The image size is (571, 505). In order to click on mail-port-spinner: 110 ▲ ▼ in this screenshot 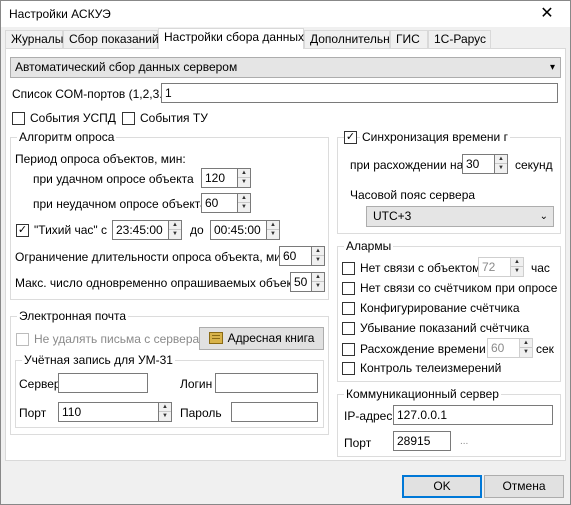, I will do `click(115, 412)`.